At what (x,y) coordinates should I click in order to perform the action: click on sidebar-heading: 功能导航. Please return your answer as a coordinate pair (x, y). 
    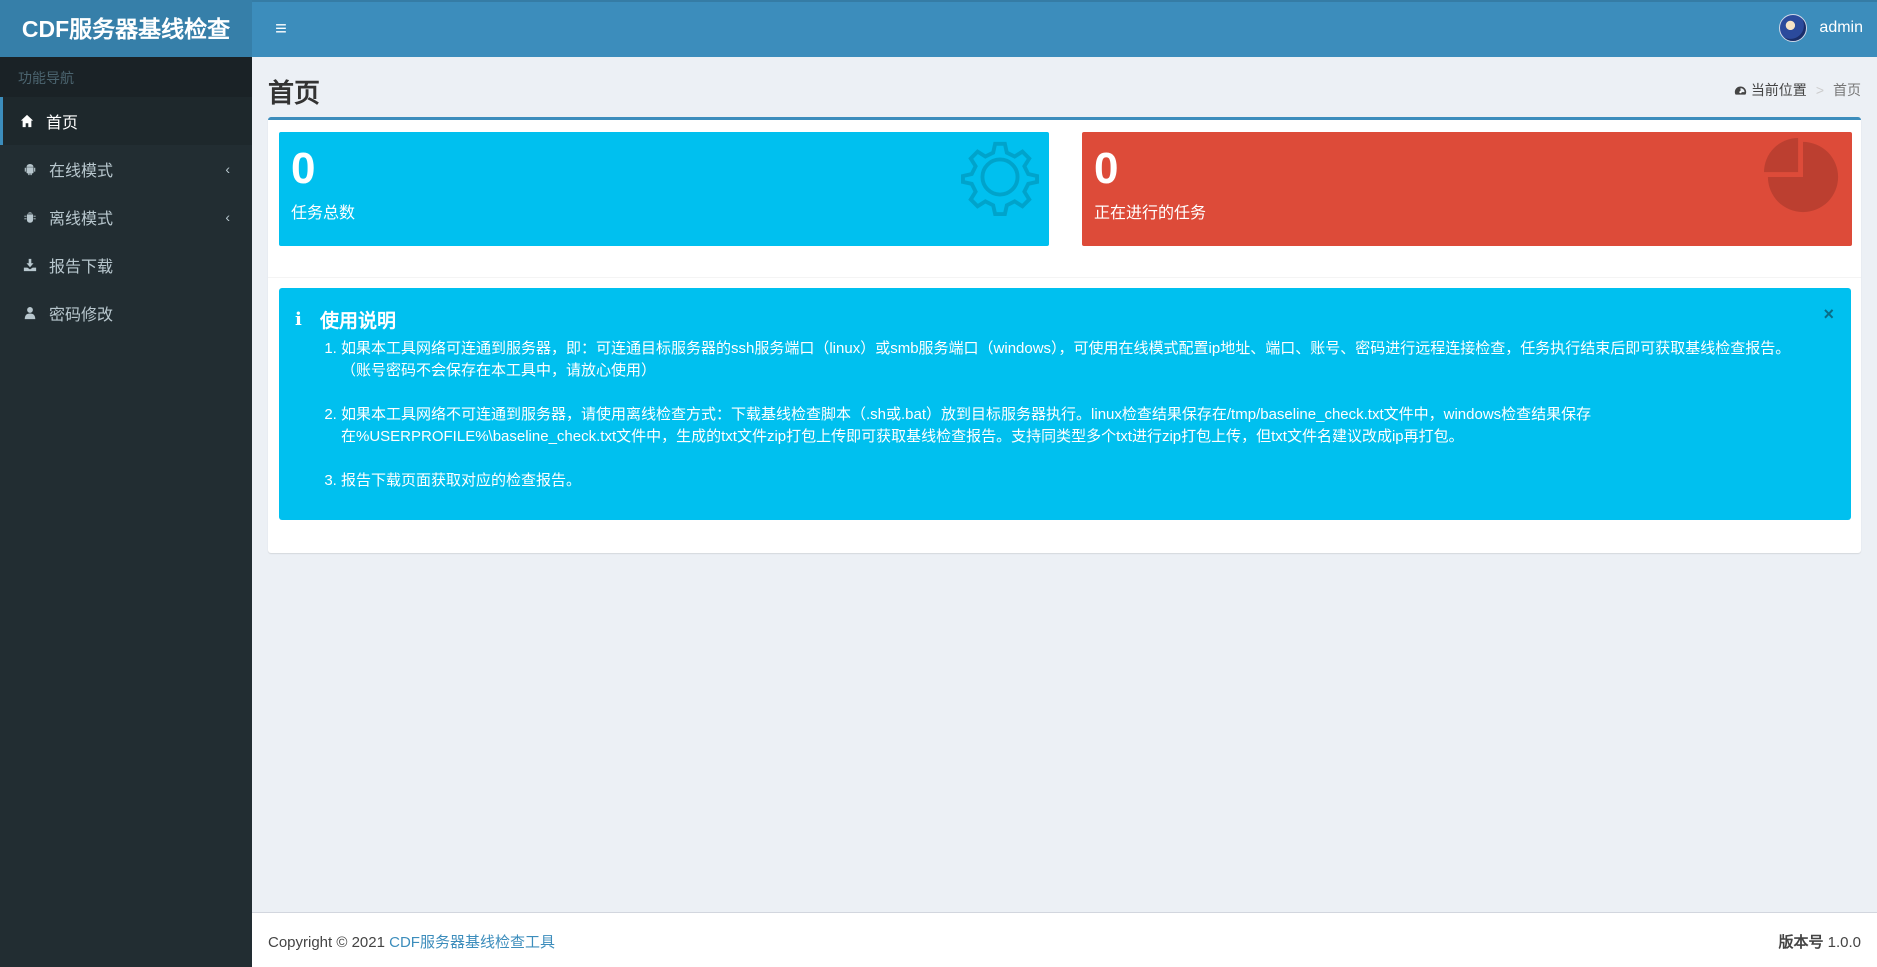
    Looking at the image, I should click on (126, 77).